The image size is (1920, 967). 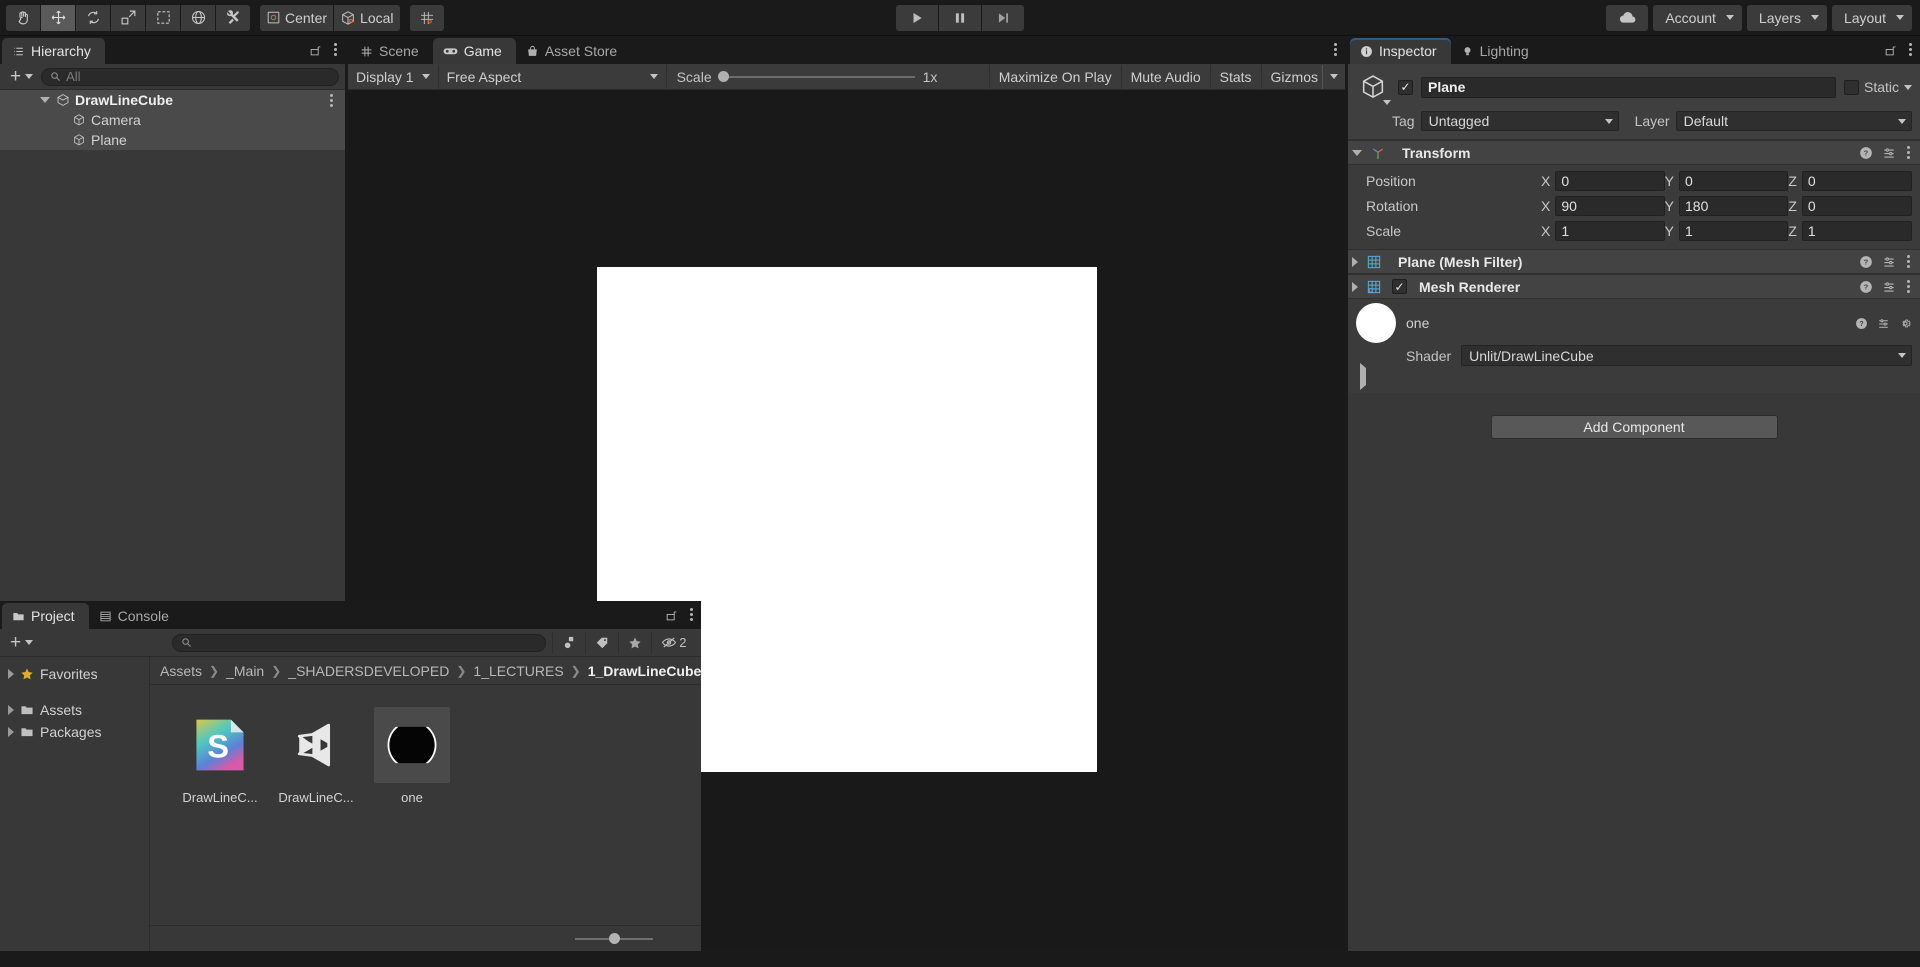 I want to click on scale-slider, so click(x=816, y=76).